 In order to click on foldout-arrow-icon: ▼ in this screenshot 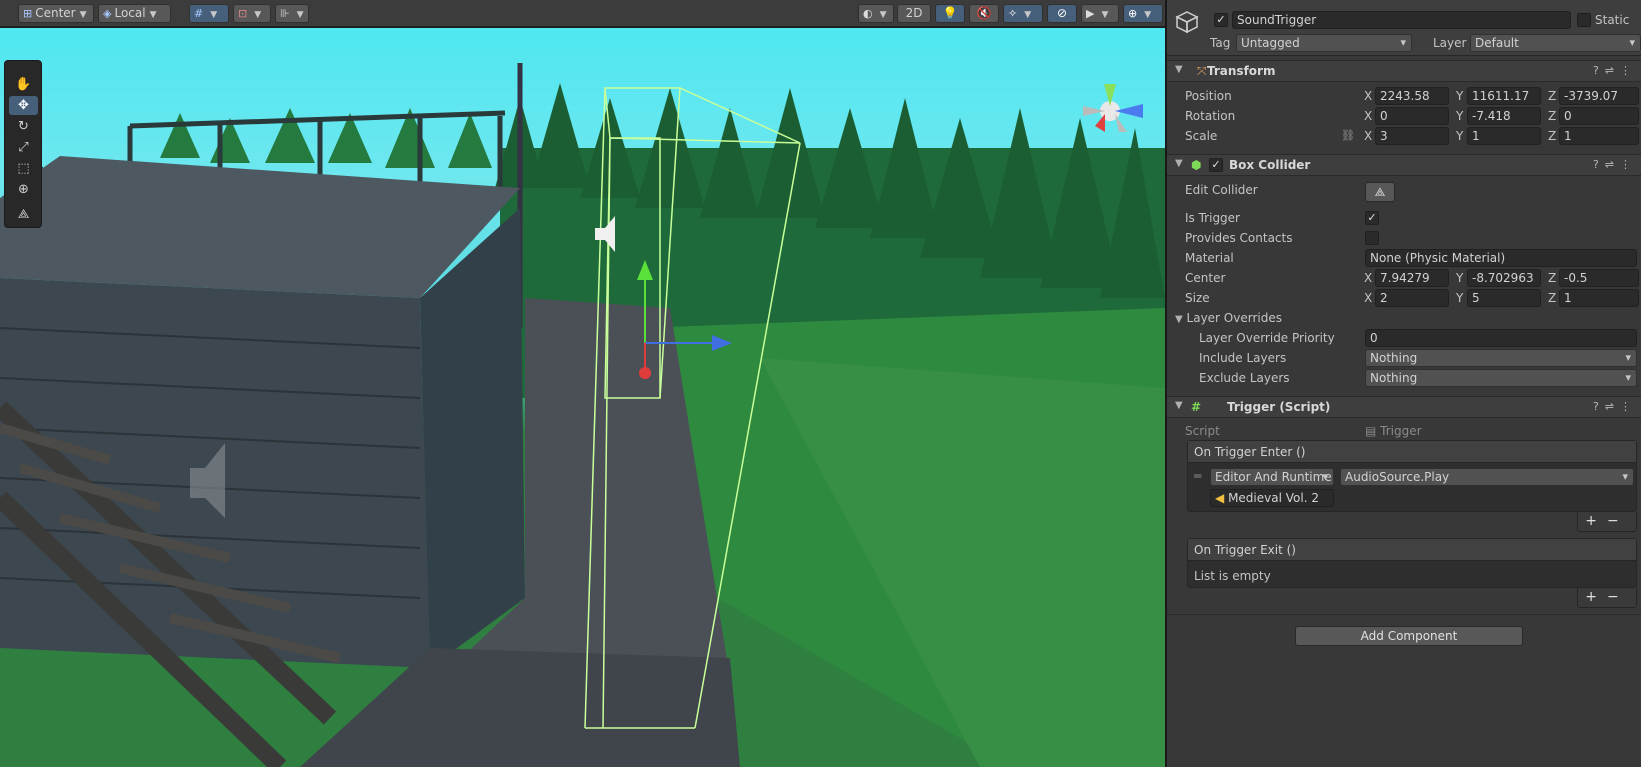, I will do `click(1179, 319)`.